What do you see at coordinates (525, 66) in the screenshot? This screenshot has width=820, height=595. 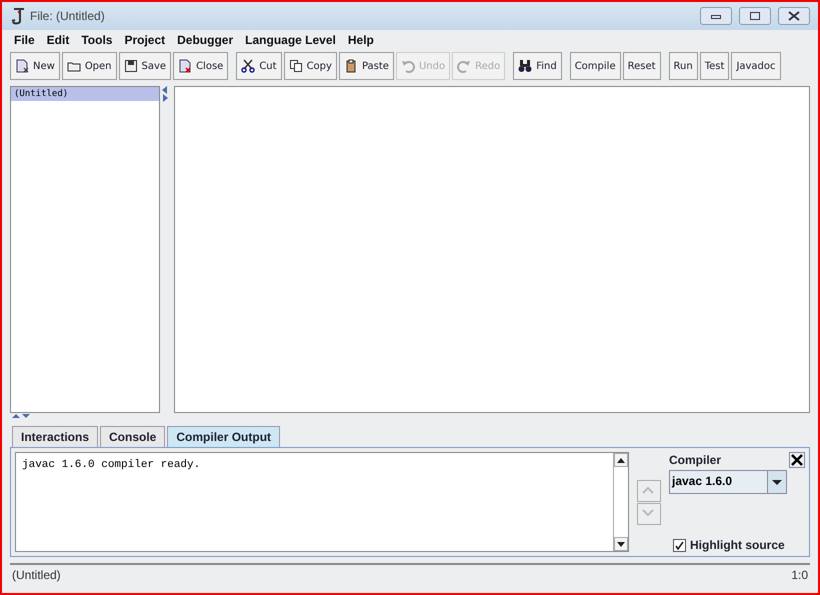 I see `binoculars-icon` at bounding box center [525, 66].